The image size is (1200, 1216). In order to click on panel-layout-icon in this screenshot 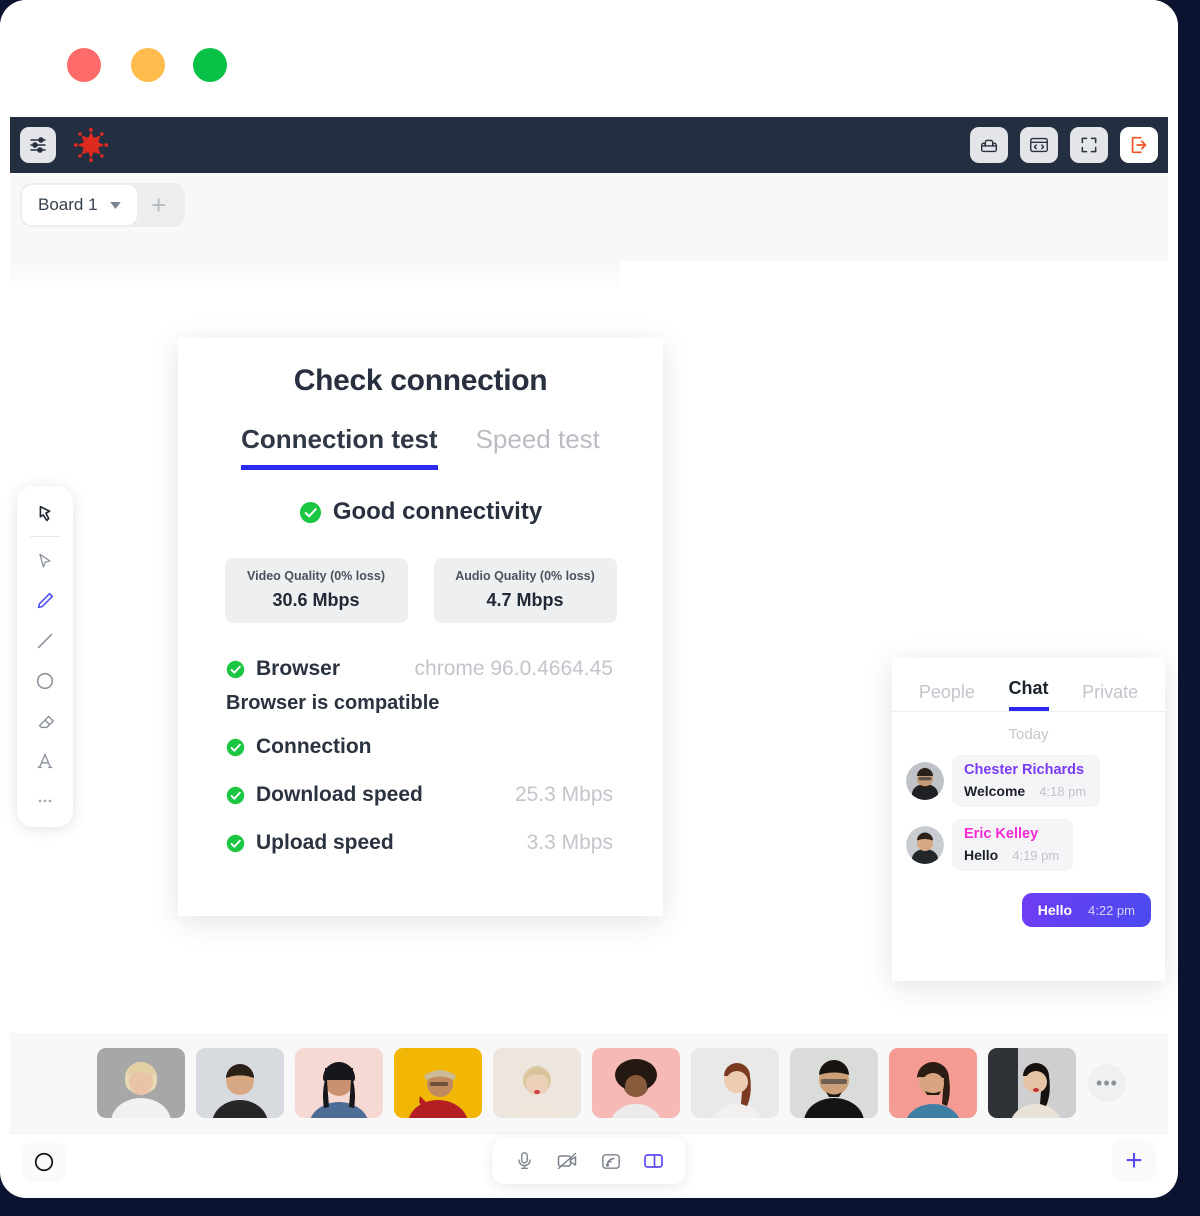, I will do `click(653, 1161)`.